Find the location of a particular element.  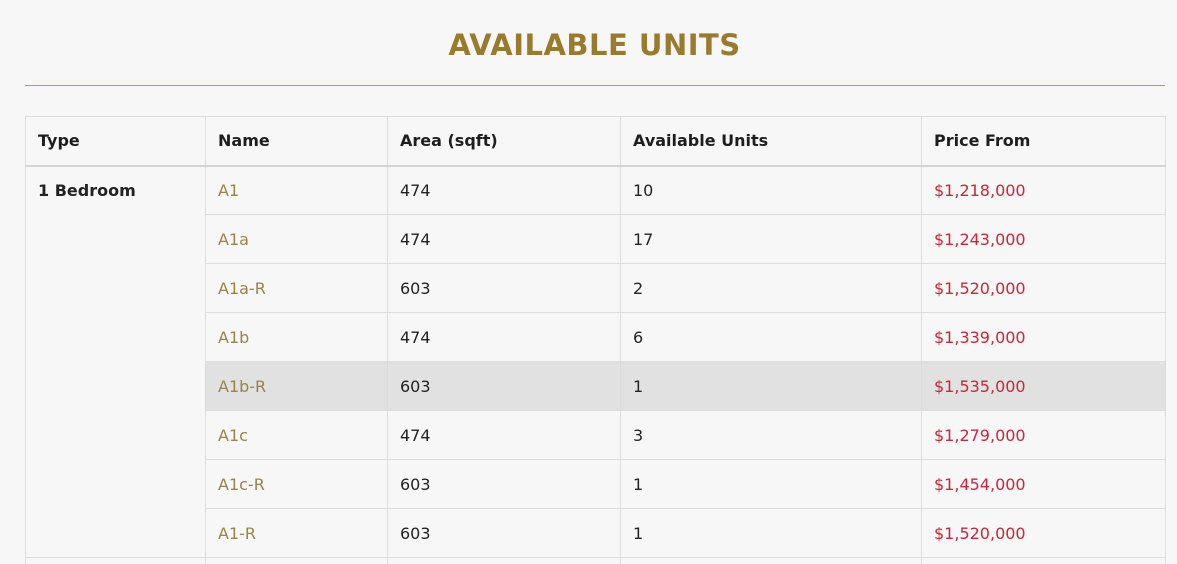

table-row-partial is located at coordinates (595, 560).